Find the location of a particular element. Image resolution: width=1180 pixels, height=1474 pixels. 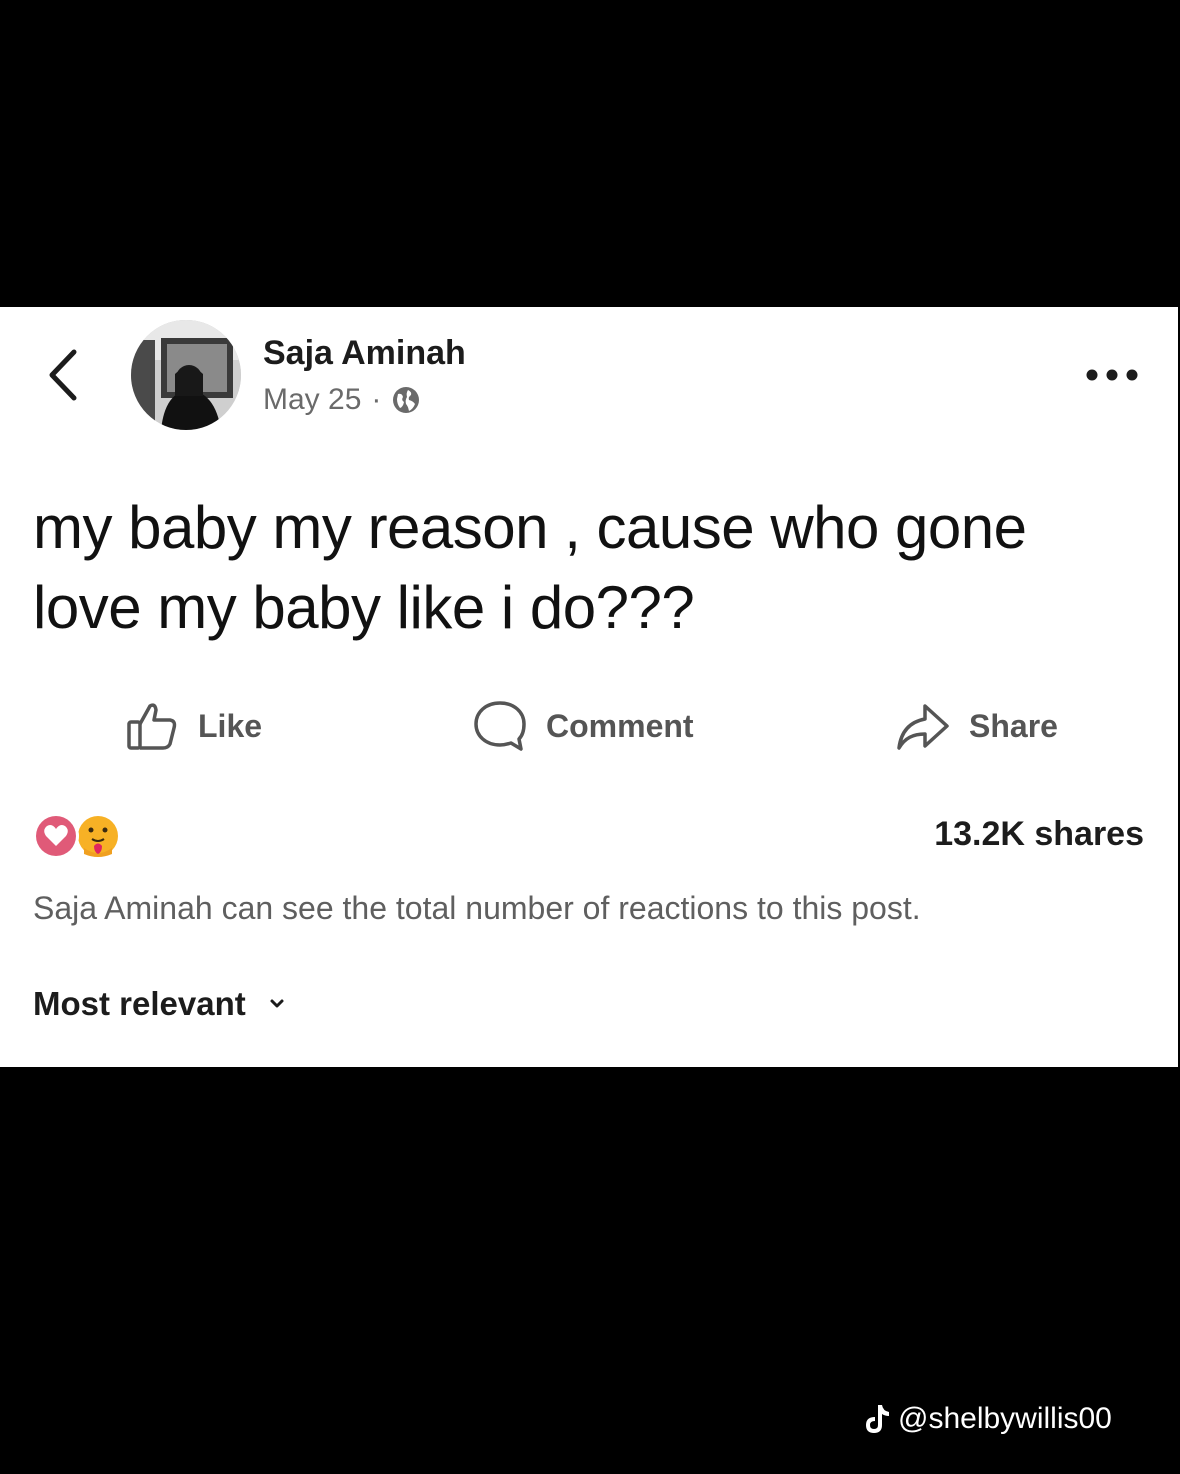

post-date: May 25 is located at coordinates (312, 400).